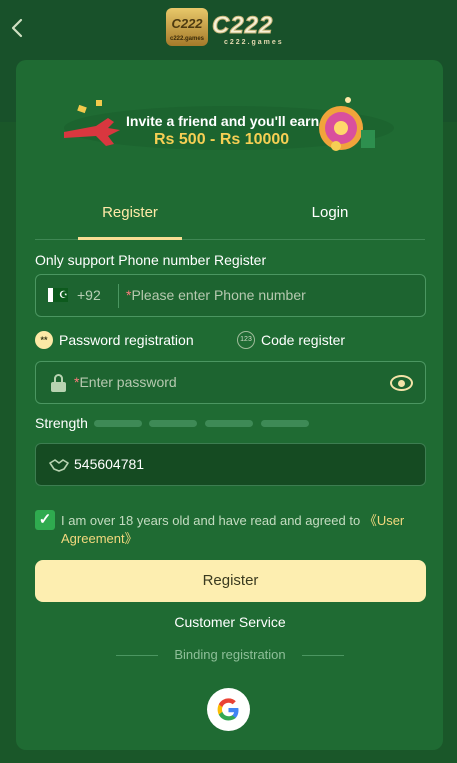 Image resolution: width=457 pixels, height=763 pixels. I want to click on logo-badge-subtext: c222.games, so click(187, 39).